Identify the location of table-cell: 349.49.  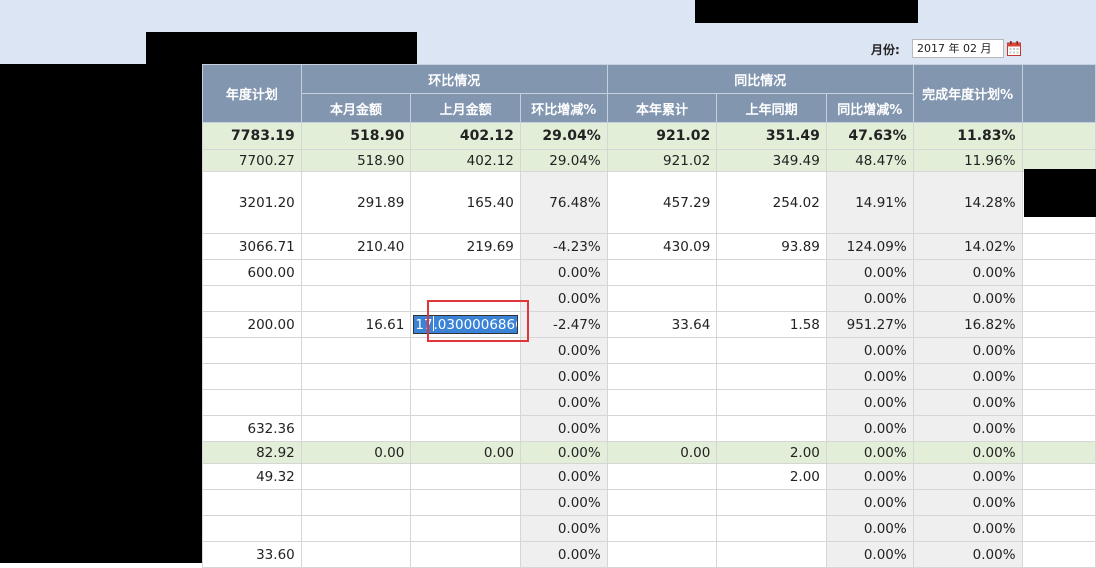
(771, 160).